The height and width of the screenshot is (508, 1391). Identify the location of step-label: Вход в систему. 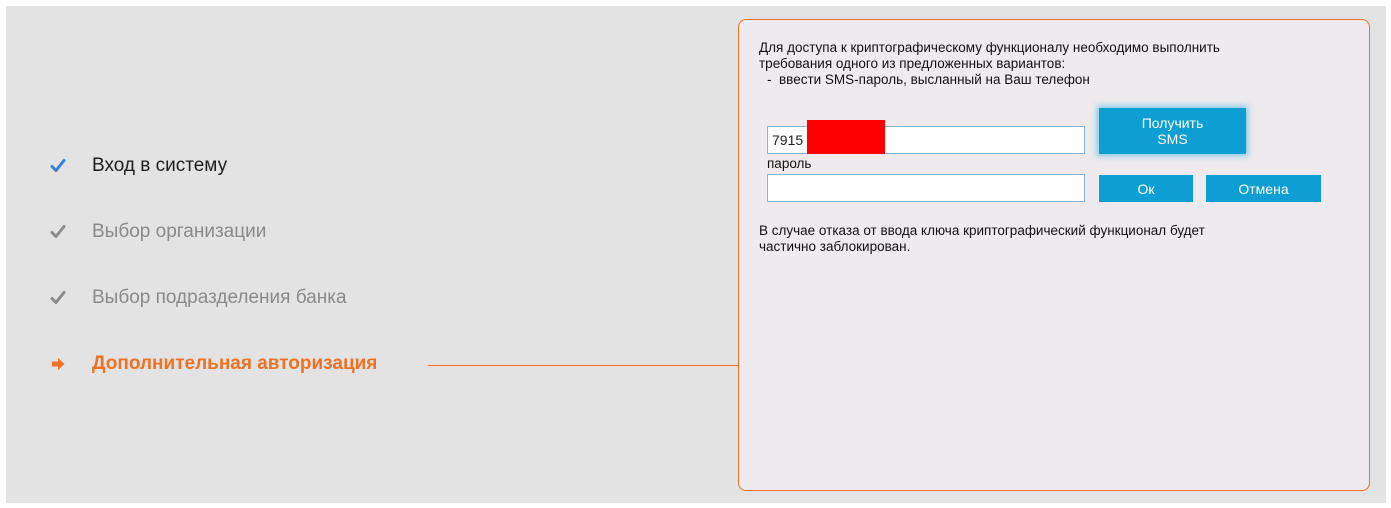
(160, 165).